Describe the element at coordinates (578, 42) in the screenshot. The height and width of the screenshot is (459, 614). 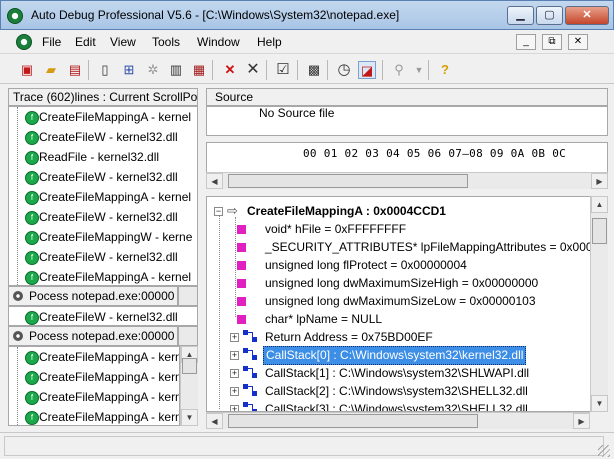
I see `mdi-close-button: ✕` at that location.